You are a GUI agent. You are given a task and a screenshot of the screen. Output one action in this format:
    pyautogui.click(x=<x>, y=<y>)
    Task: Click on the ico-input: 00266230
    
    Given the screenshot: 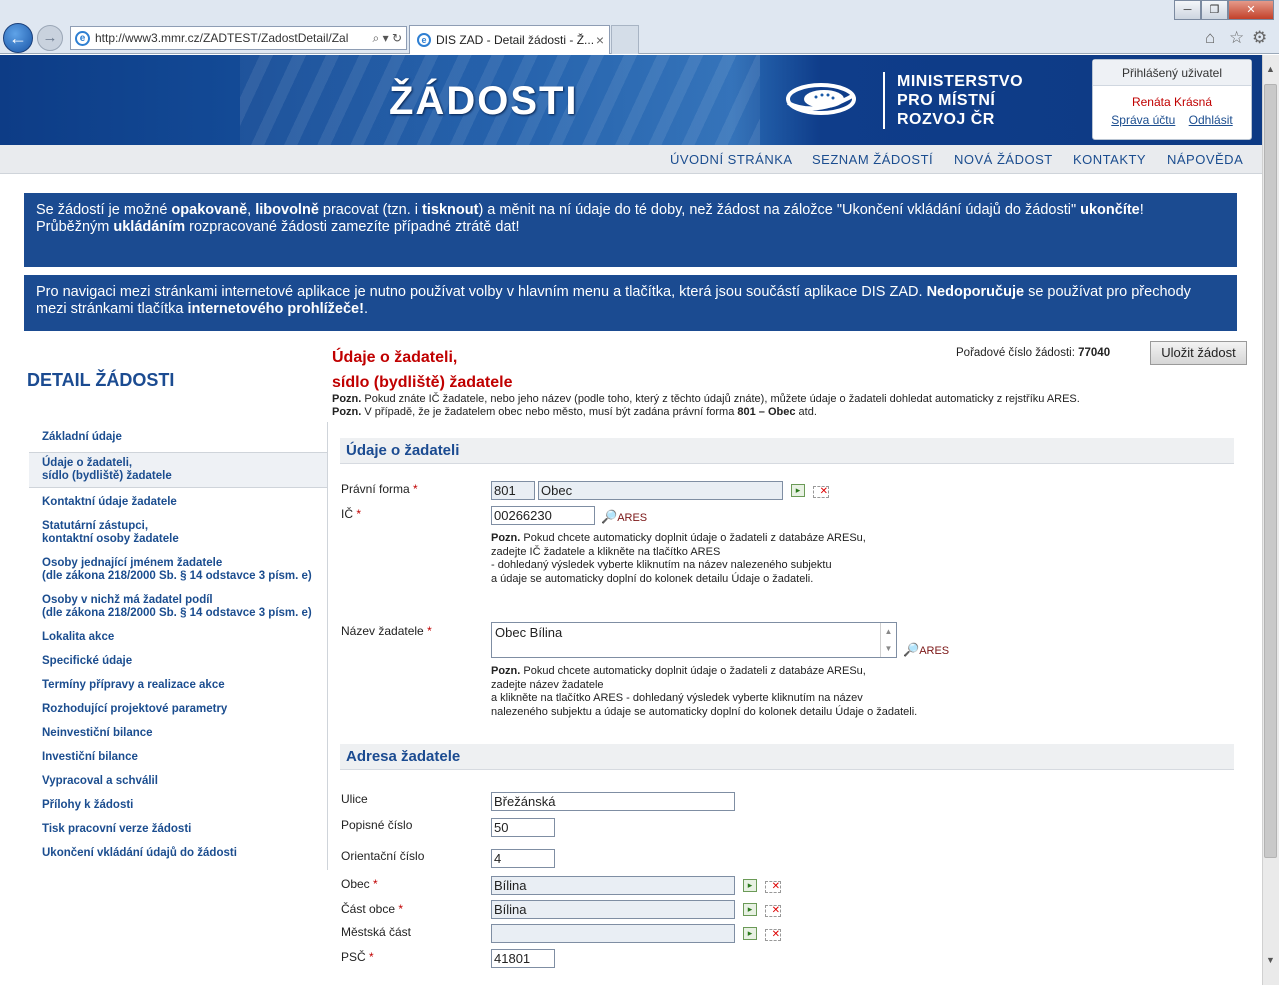 What is the action you would take?
    pyautogui.click(x=543, y=515)
    